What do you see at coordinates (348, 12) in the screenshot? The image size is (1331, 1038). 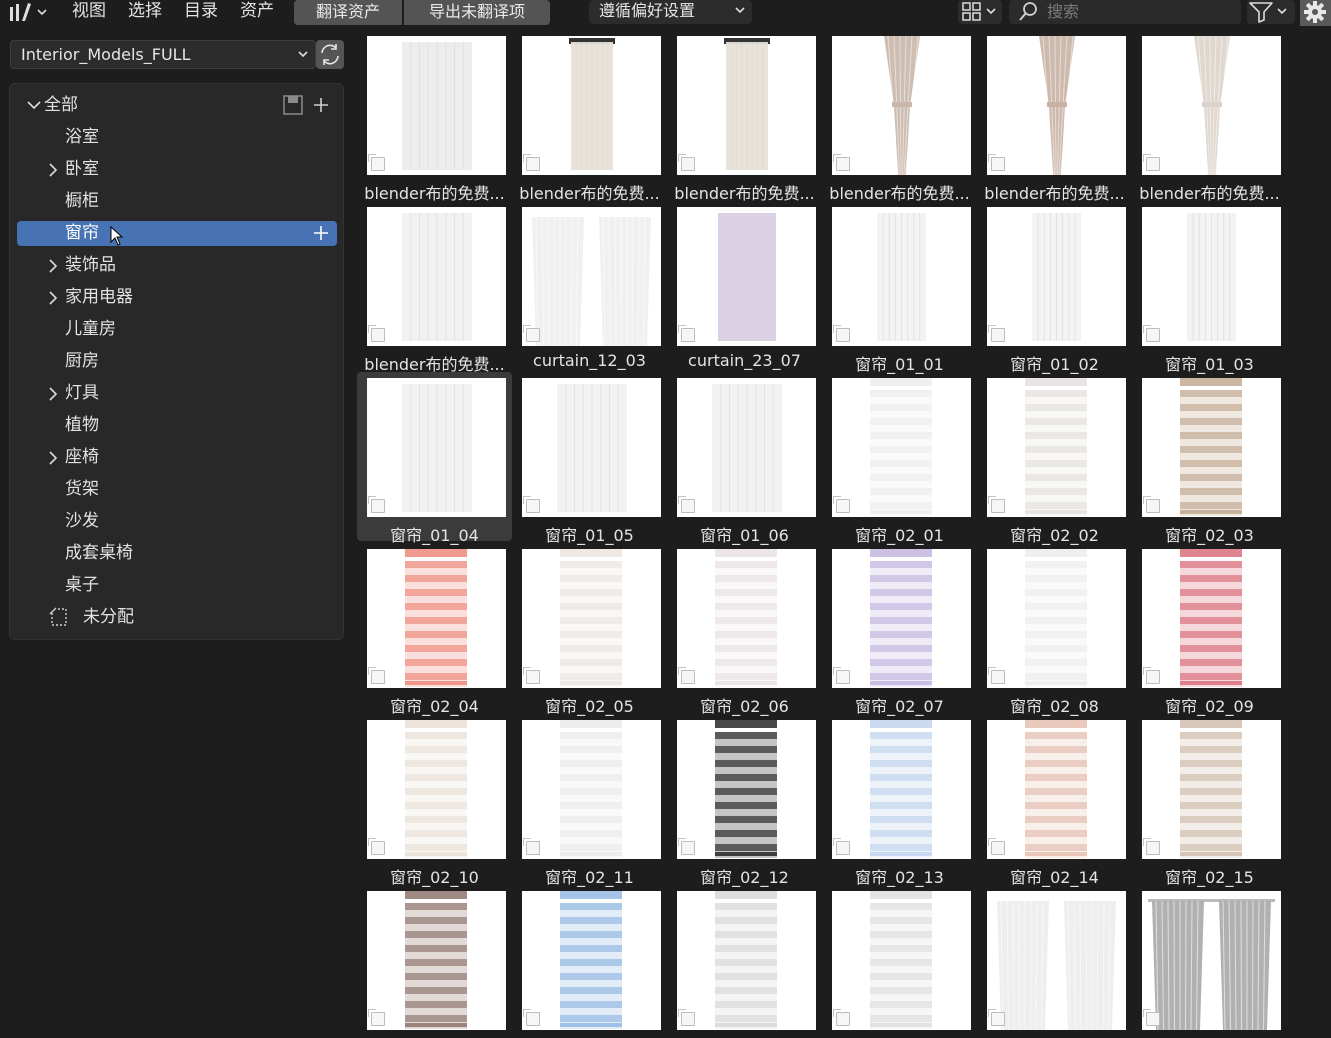 I see `translate-assets-button: 翻译资产` at bounding box center [348, 12].